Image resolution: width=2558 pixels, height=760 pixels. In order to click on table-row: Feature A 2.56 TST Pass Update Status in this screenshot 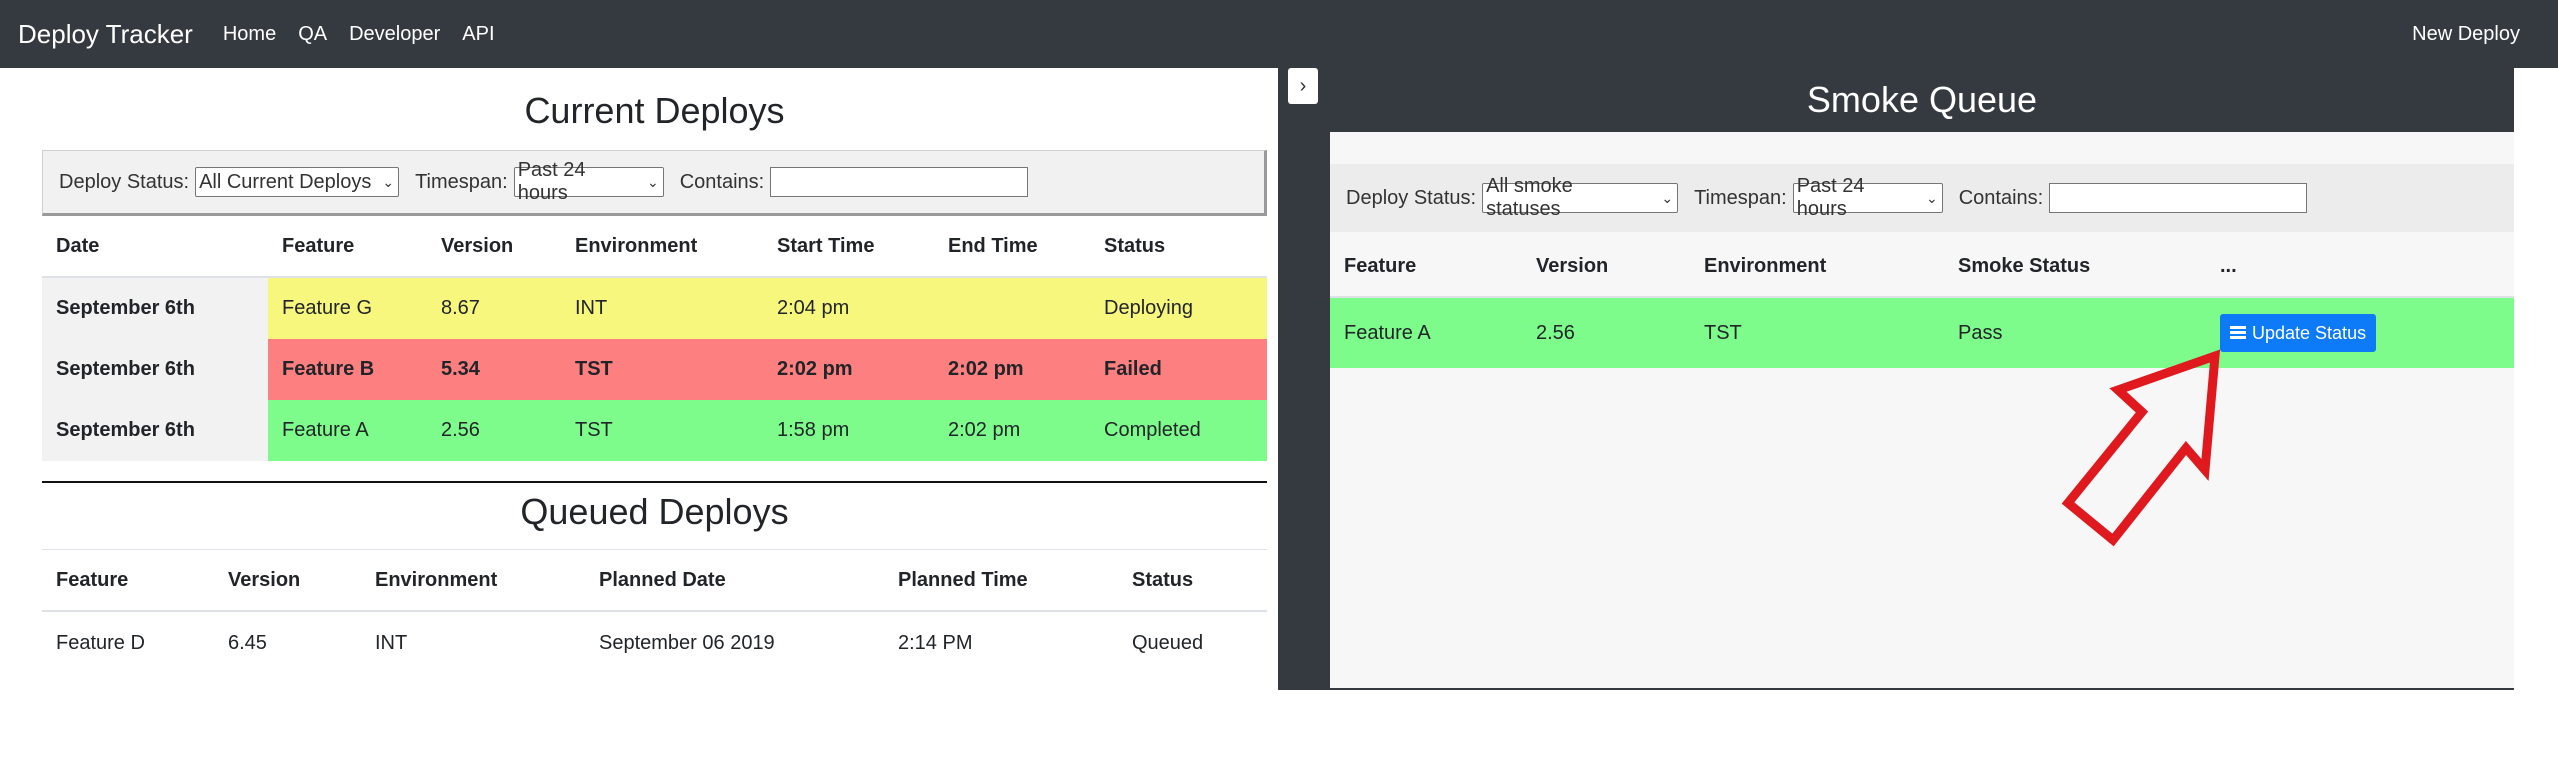, I will do `click(1922, 332)`.